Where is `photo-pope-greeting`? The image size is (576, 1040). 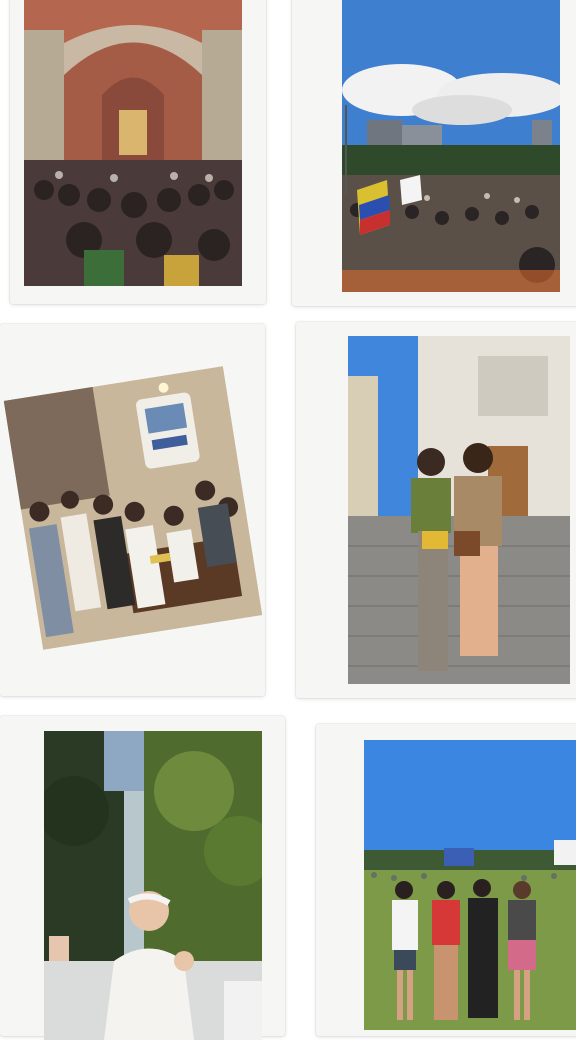
photo-pope-greeting is located at coordinates (153, 885).